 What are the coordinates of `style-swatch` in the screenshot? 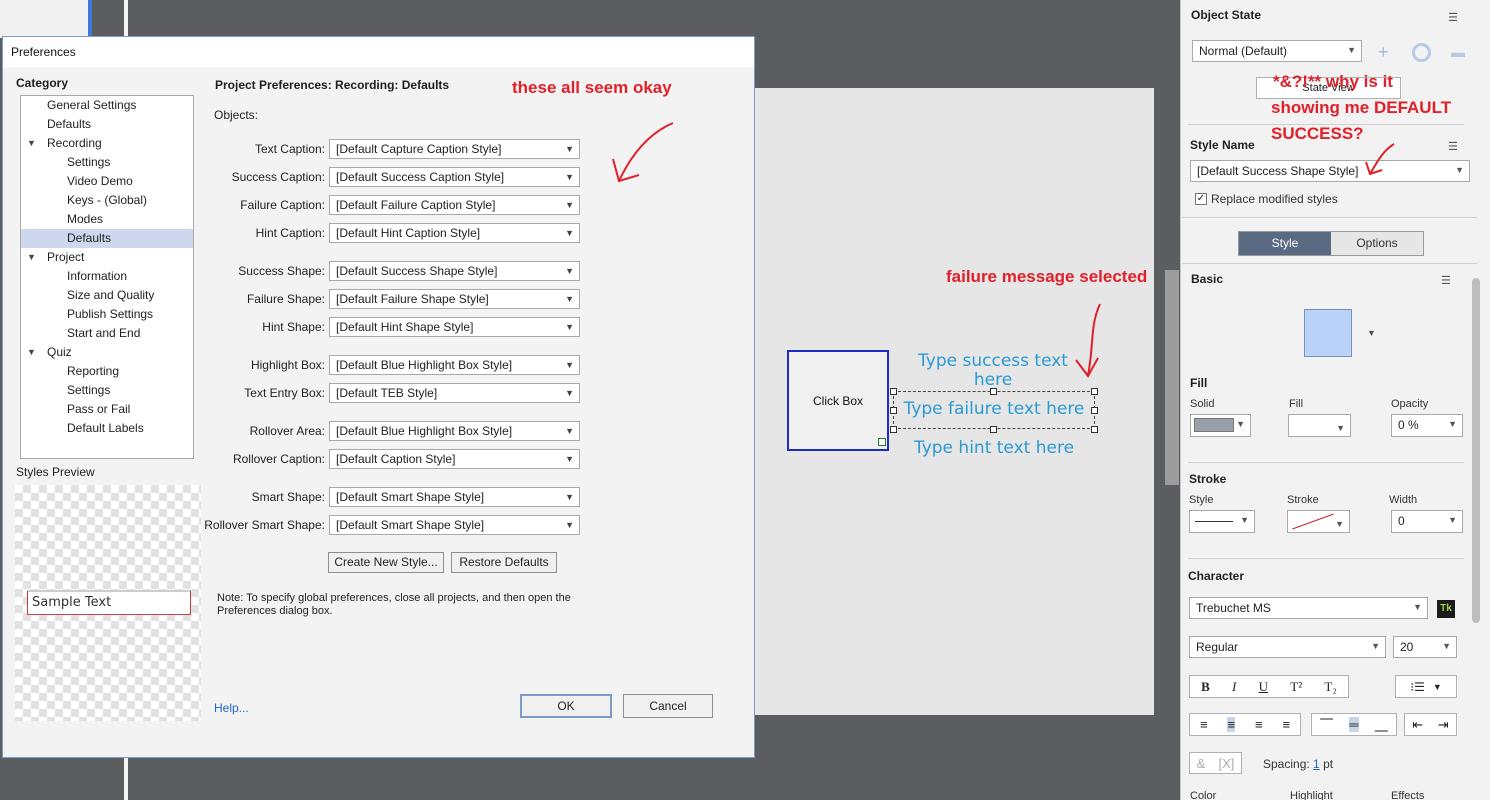 It's located at (1328, 333).